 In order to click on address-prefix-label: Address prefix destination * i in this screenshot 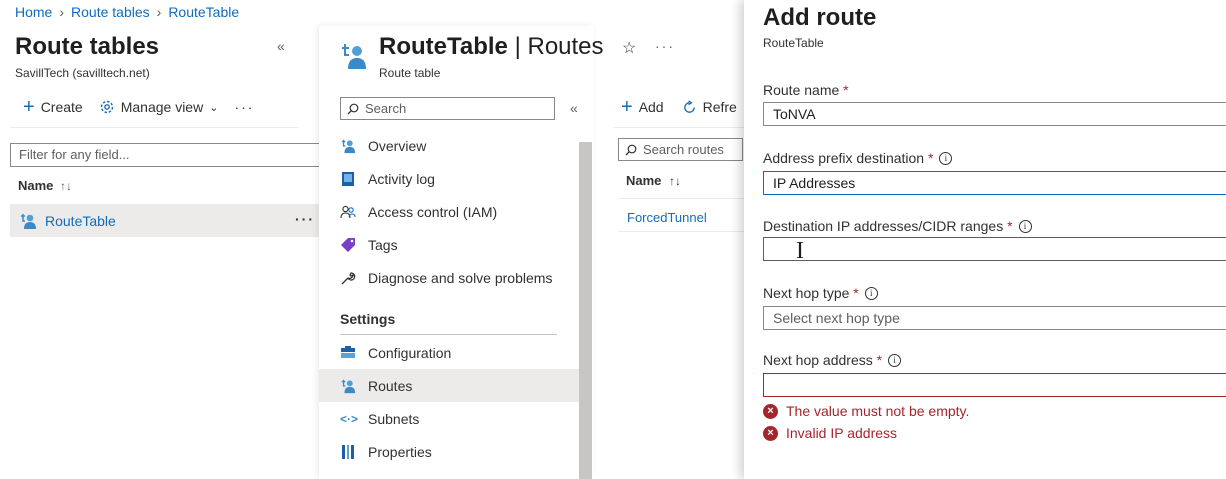, I will do `click(858, 158)`.